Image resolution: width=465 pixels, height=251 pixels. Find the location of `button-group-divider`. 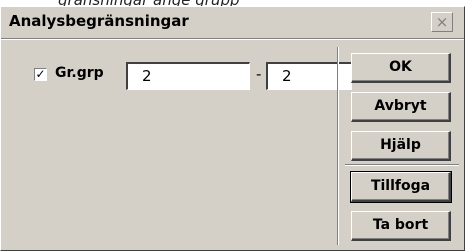

button-group-divider is located at coordinates (402, 165).